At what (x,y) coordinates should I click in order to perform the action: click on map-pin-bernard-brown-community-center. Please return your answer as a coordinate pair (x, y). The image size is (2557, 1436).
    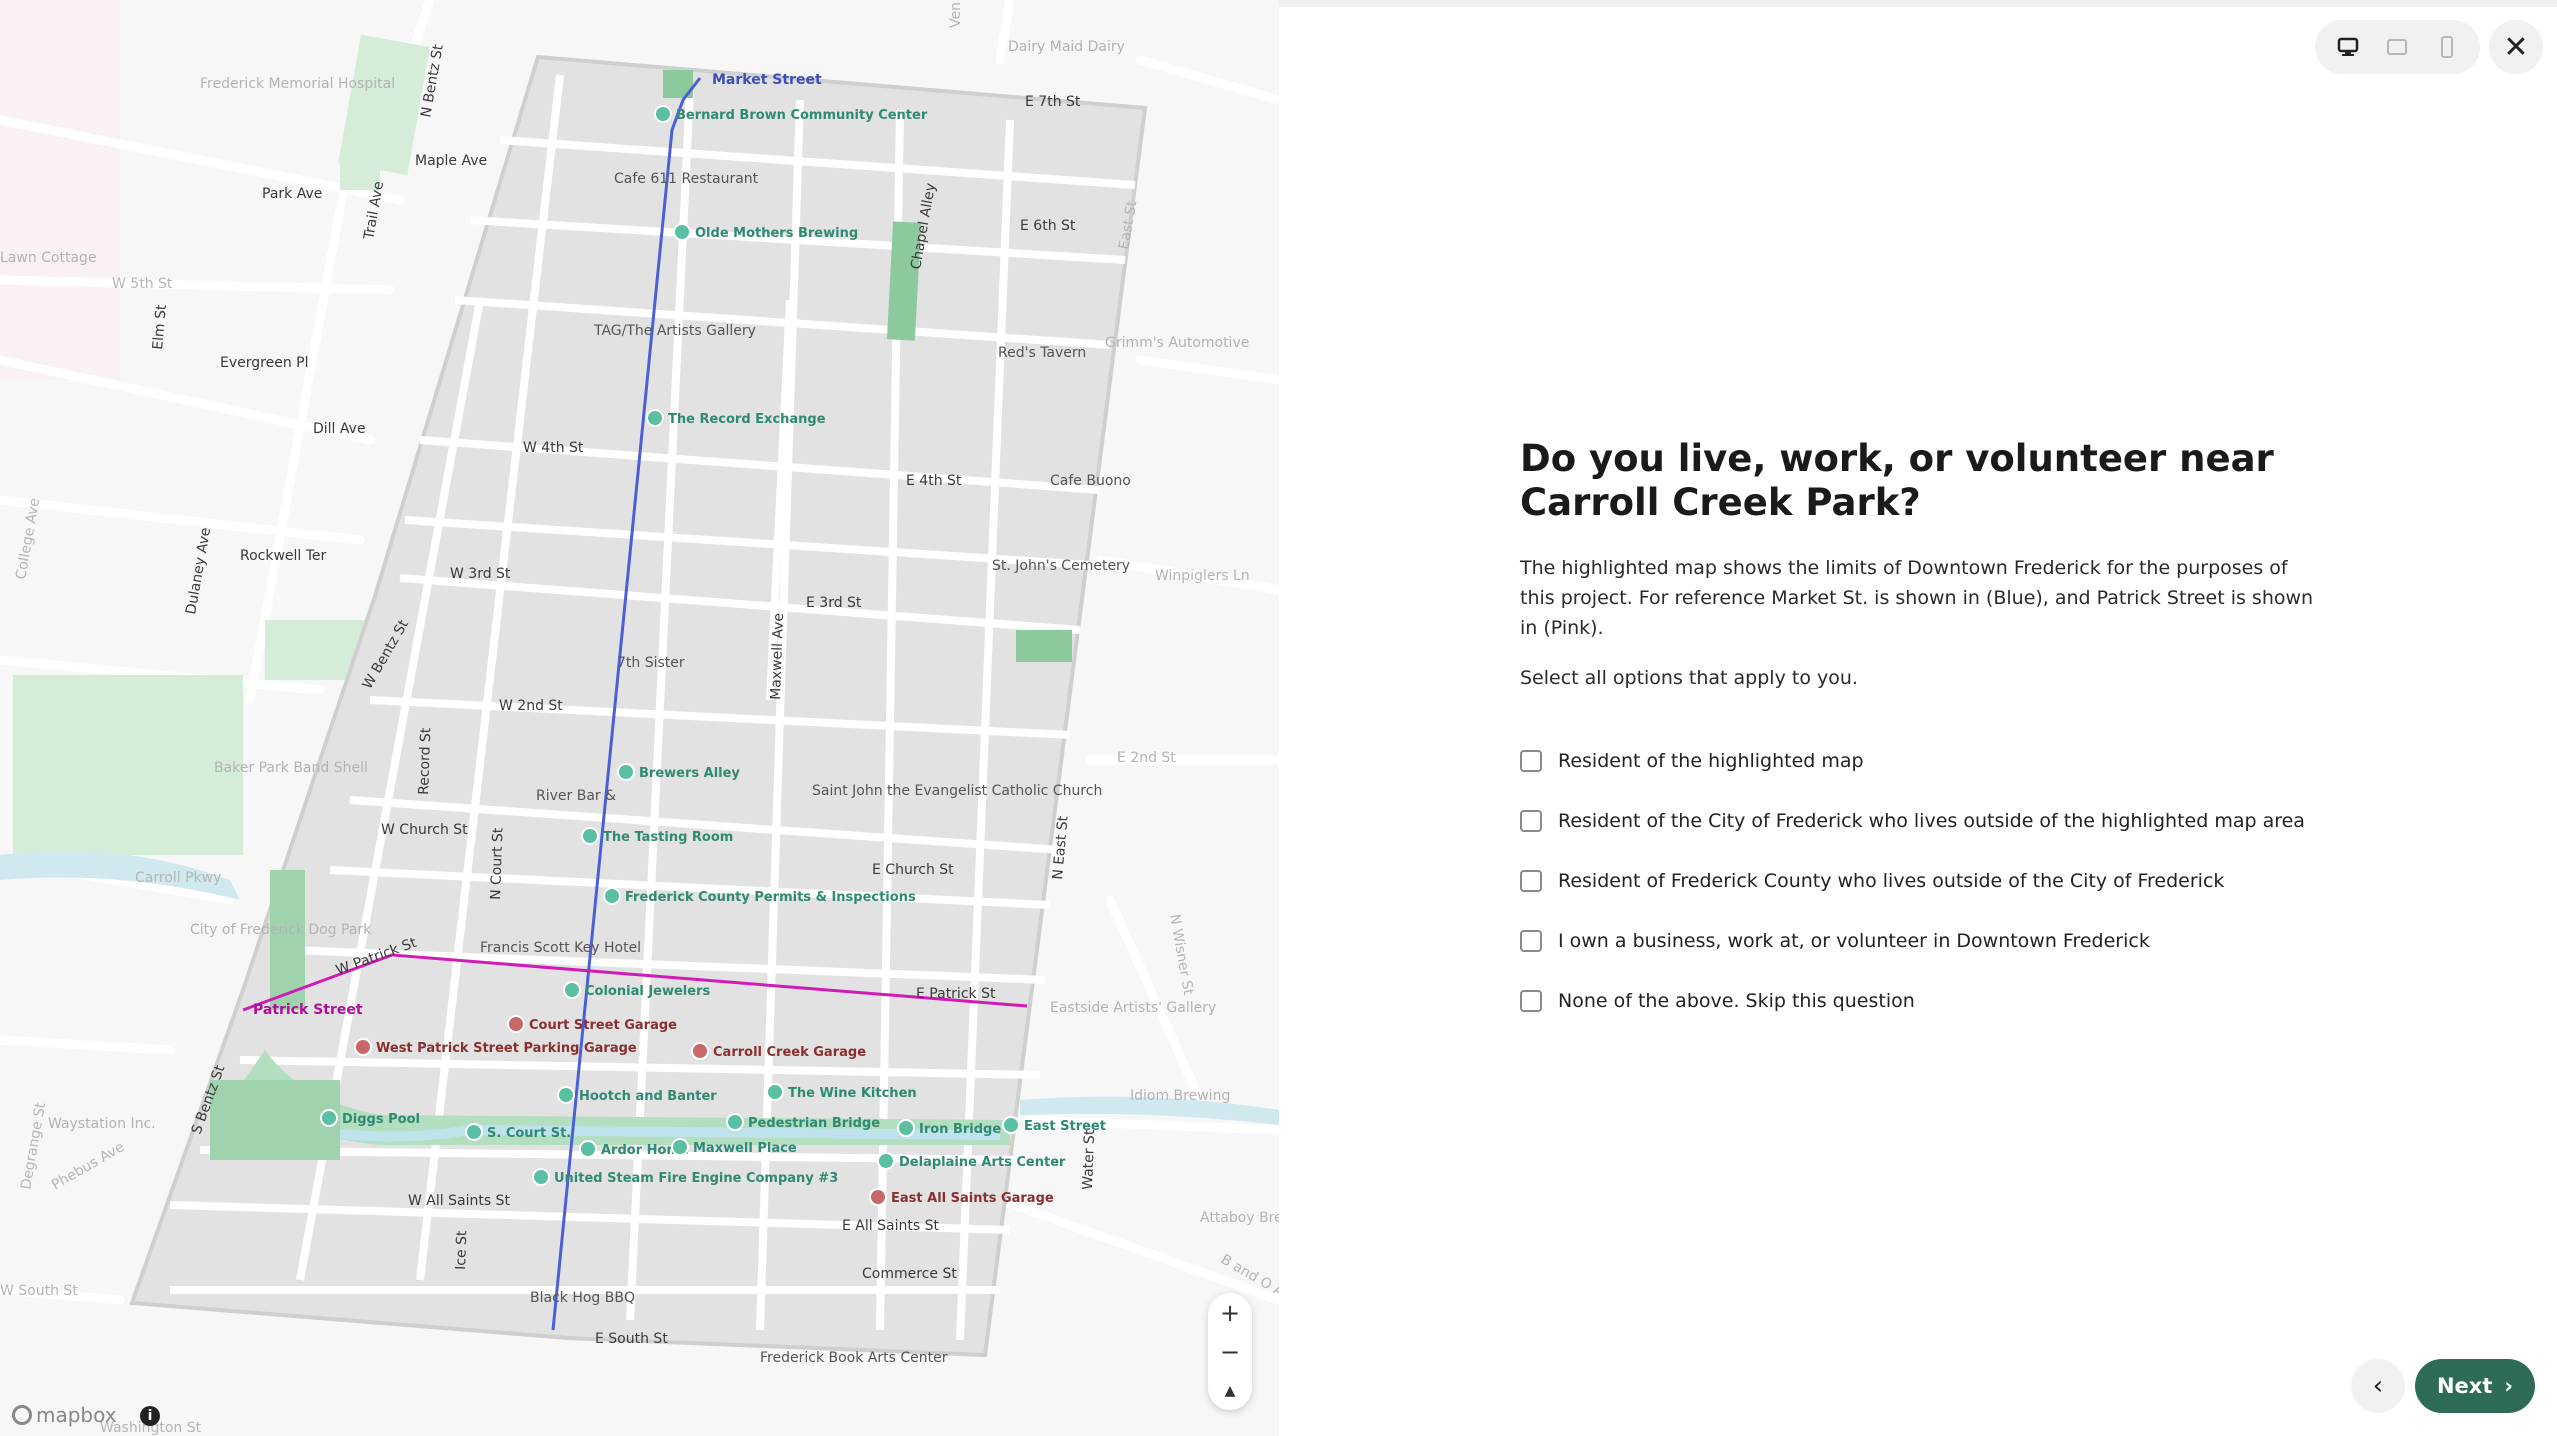
    Looking at the image, I should click on (663, 114).